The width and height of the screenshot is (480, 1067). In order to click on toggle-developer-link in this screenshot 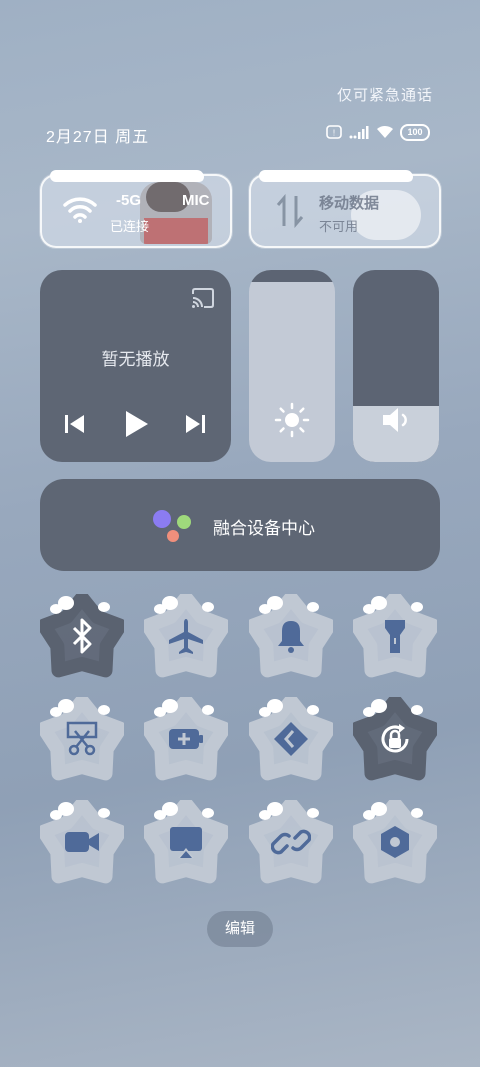, I will do `click(291, 739)`.